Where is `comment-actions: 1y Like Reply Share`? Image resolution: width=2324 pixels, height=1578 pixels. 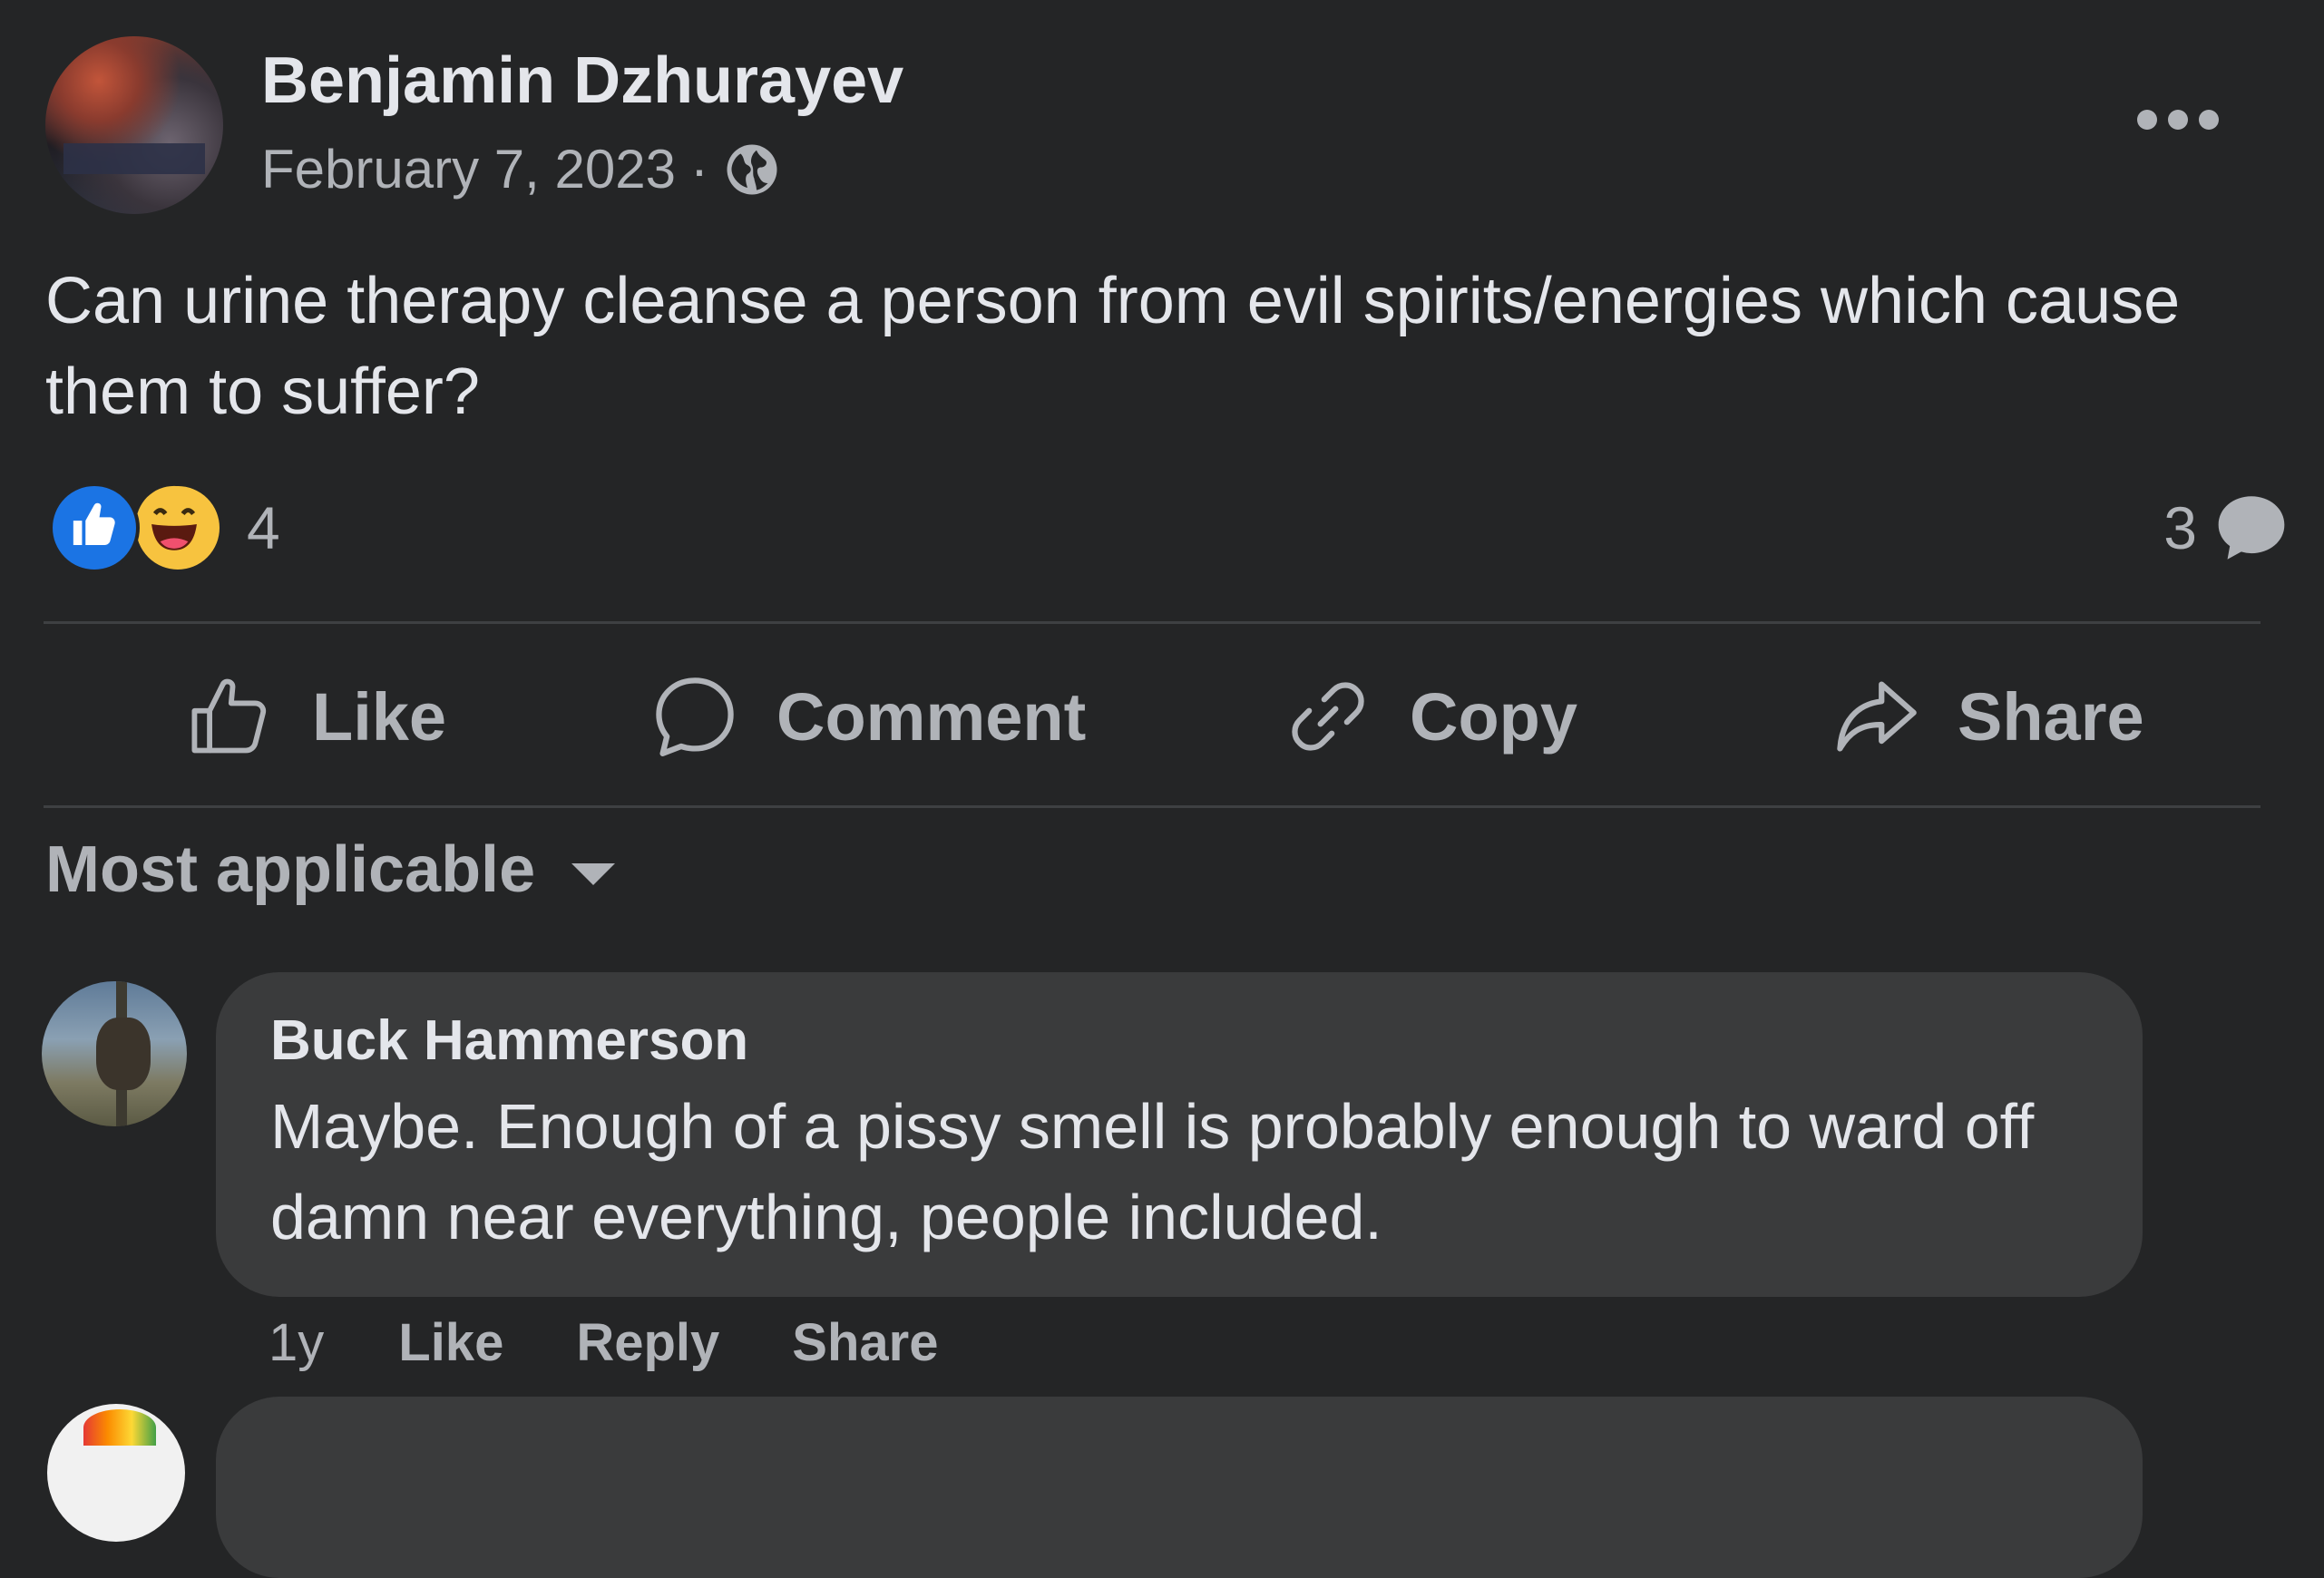 comment-actions: 1y Like Reply Share is located at coordinates (603, 1342).